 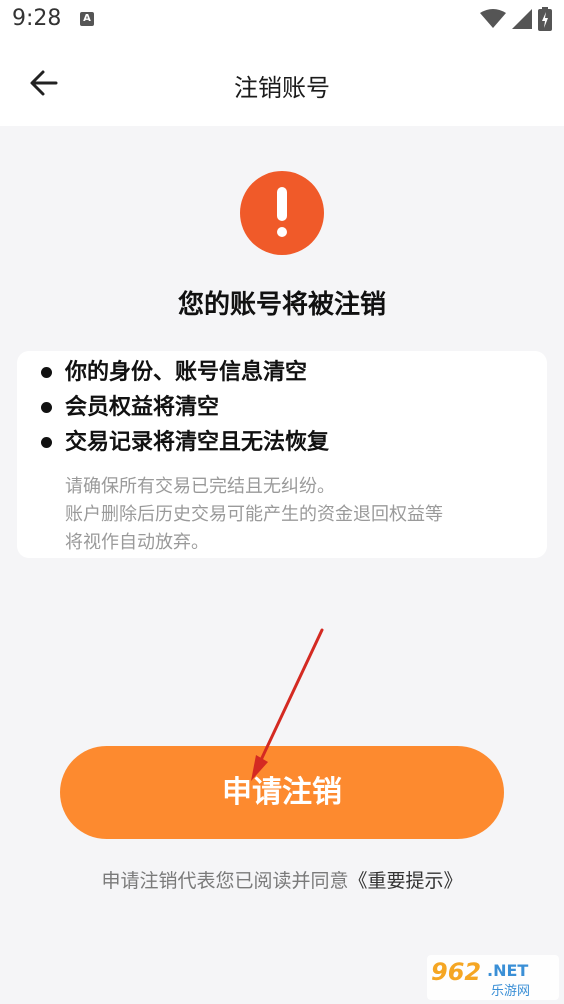 I want to click on agreement-text: 申请注销代表您已阅读并同意《重要提示》, so click(x=282, y=879).